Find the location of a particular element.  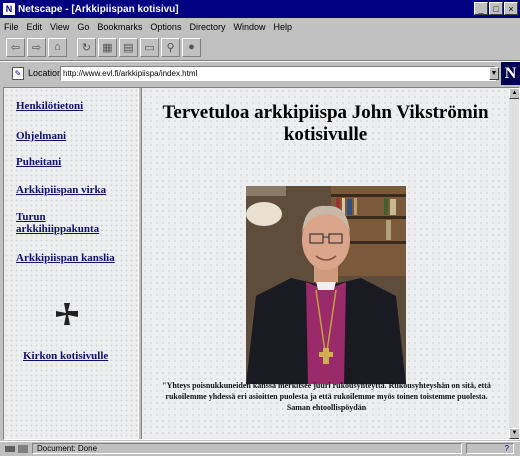

nav-link-turun-arkkihiippakunta: Turun arkkihiippakunta is located at coordinates (61, 223).